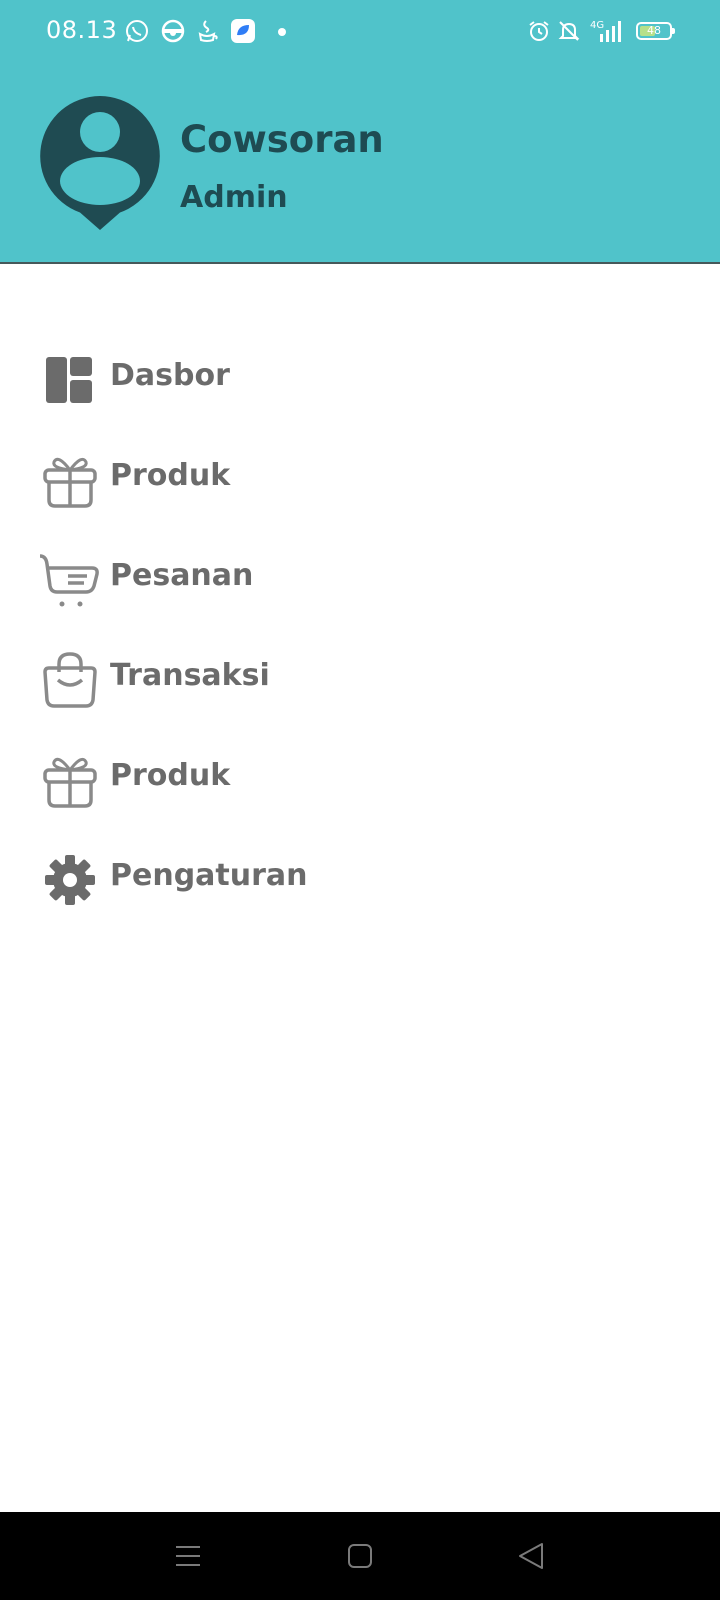 The height and width of the screenshot is (1600, 720). I want to click on menu-button, so click(188, 1556).